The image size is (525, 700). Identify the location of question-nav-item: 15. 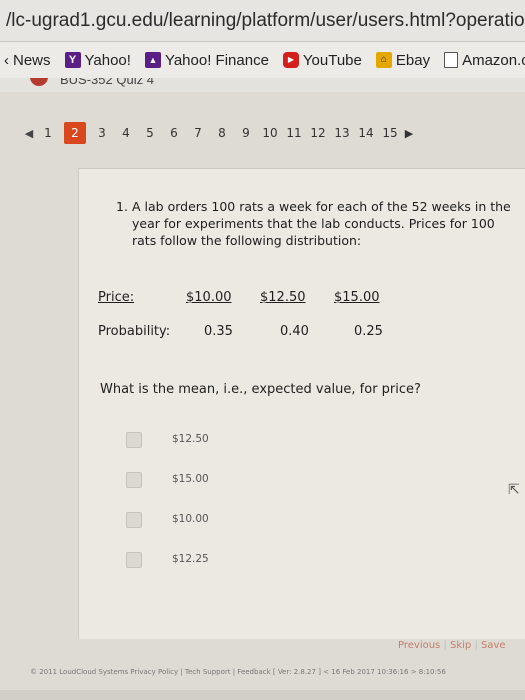
(390, 133).